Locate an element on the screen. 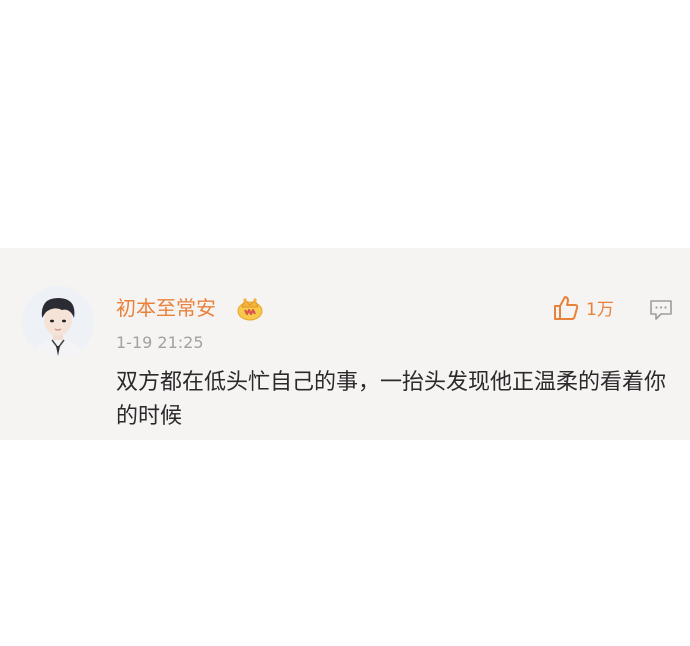 The height and width of the screenshot is (646, 690). like-count: 1万 is located at coordinates (600, 310).